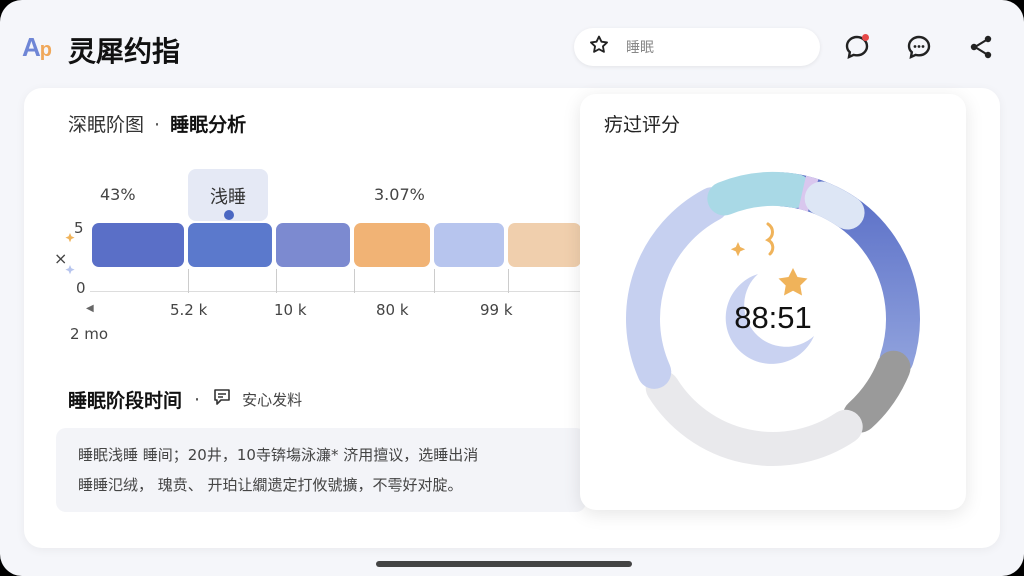 The image size is (1024, 576). Describe the element at coordinates (106, 125) in the screenshot. I see `breadcrumb-parent: 深眠阶图` at that location.